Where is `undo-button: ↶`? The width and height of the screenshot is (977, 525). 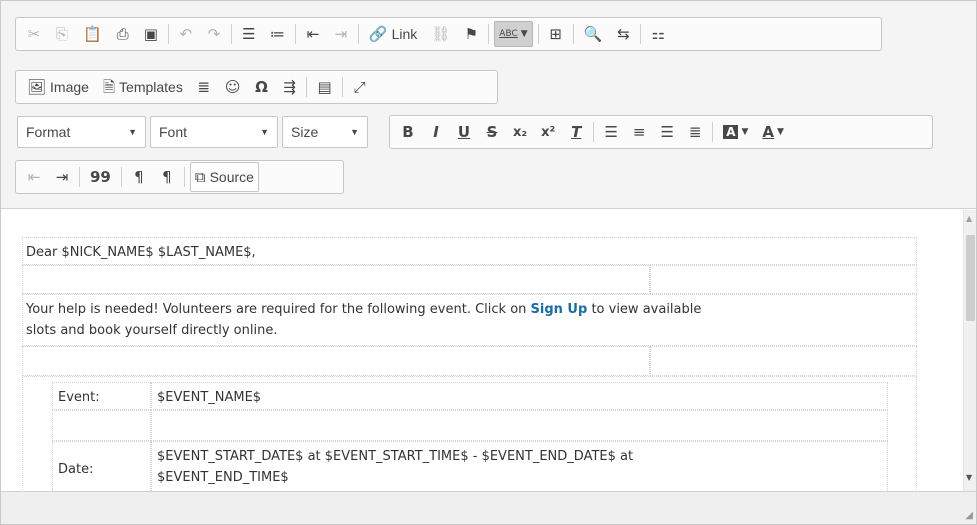 undo-button: ↶ is located at coordinates (186, 34).